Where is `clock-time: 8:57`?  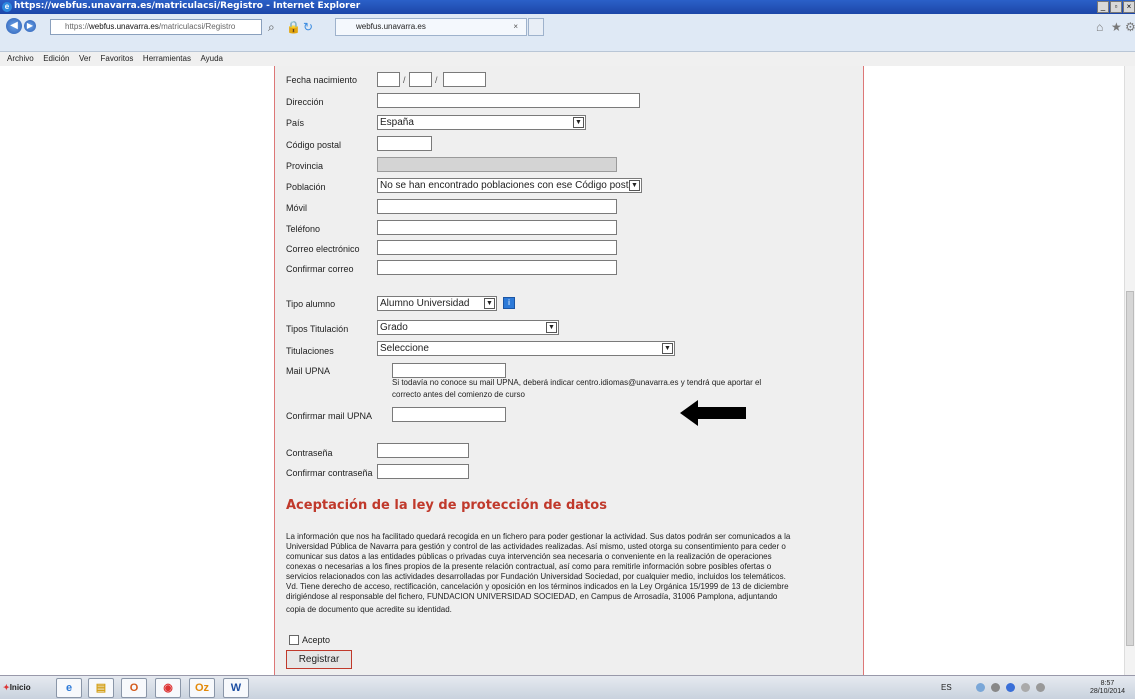
clock-time: 8:57 is located at coordinates (1107, 683).